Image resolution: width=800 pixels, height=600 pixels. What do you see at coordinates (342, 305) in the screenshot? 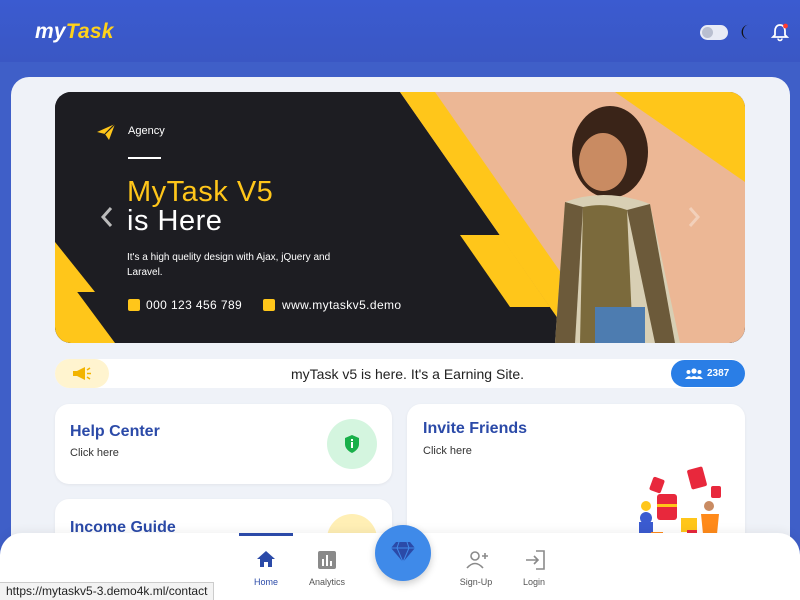
I see `banner-website: www.mytaskv5.demo` at bounding box center [342, 305].